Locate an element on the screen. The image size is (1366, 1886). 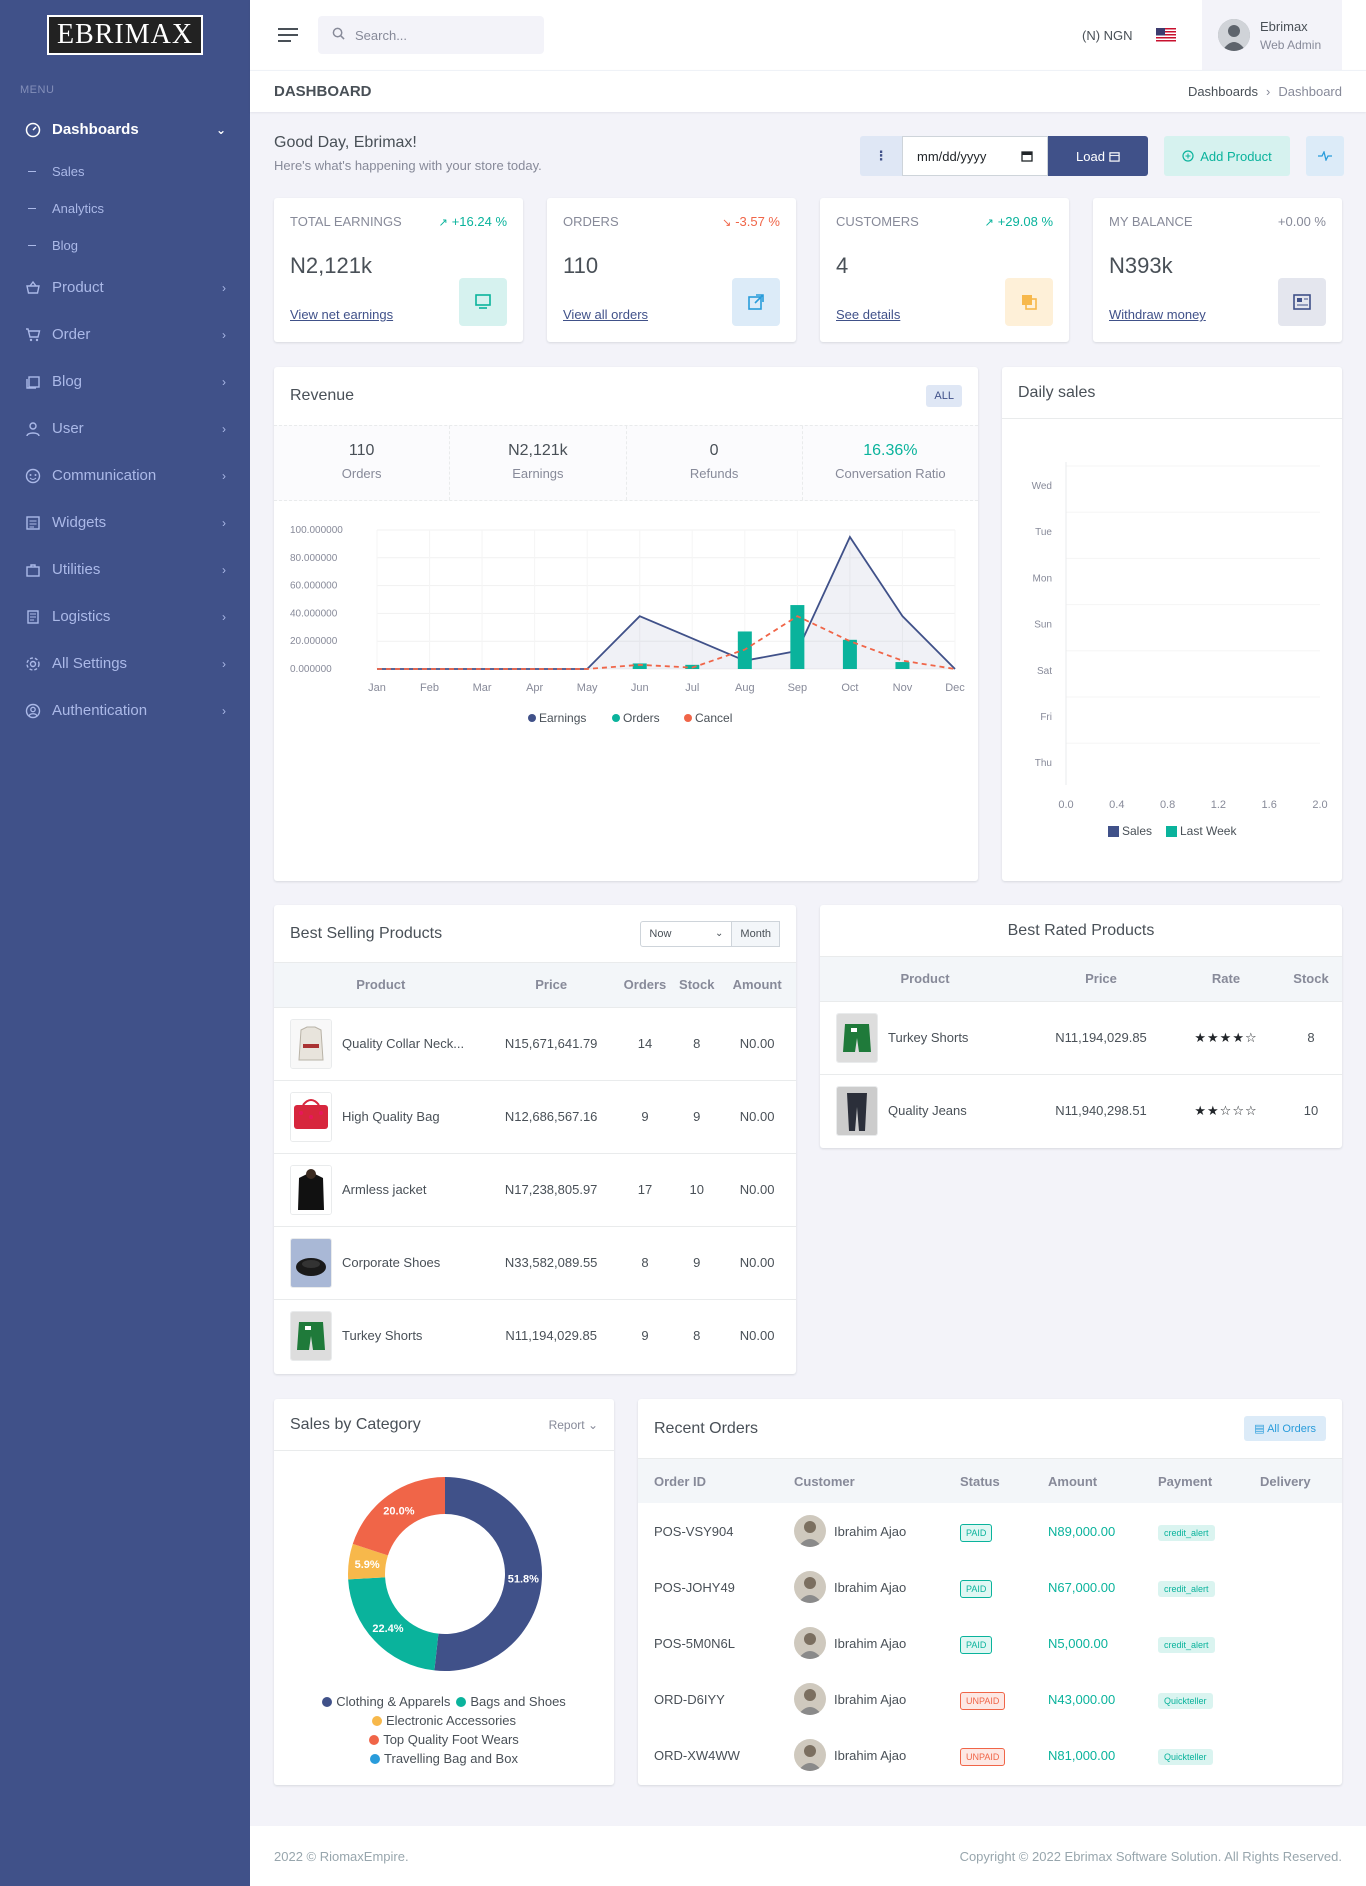
legend-item: Electronic Accessories is located at coordinates (443, 1720).